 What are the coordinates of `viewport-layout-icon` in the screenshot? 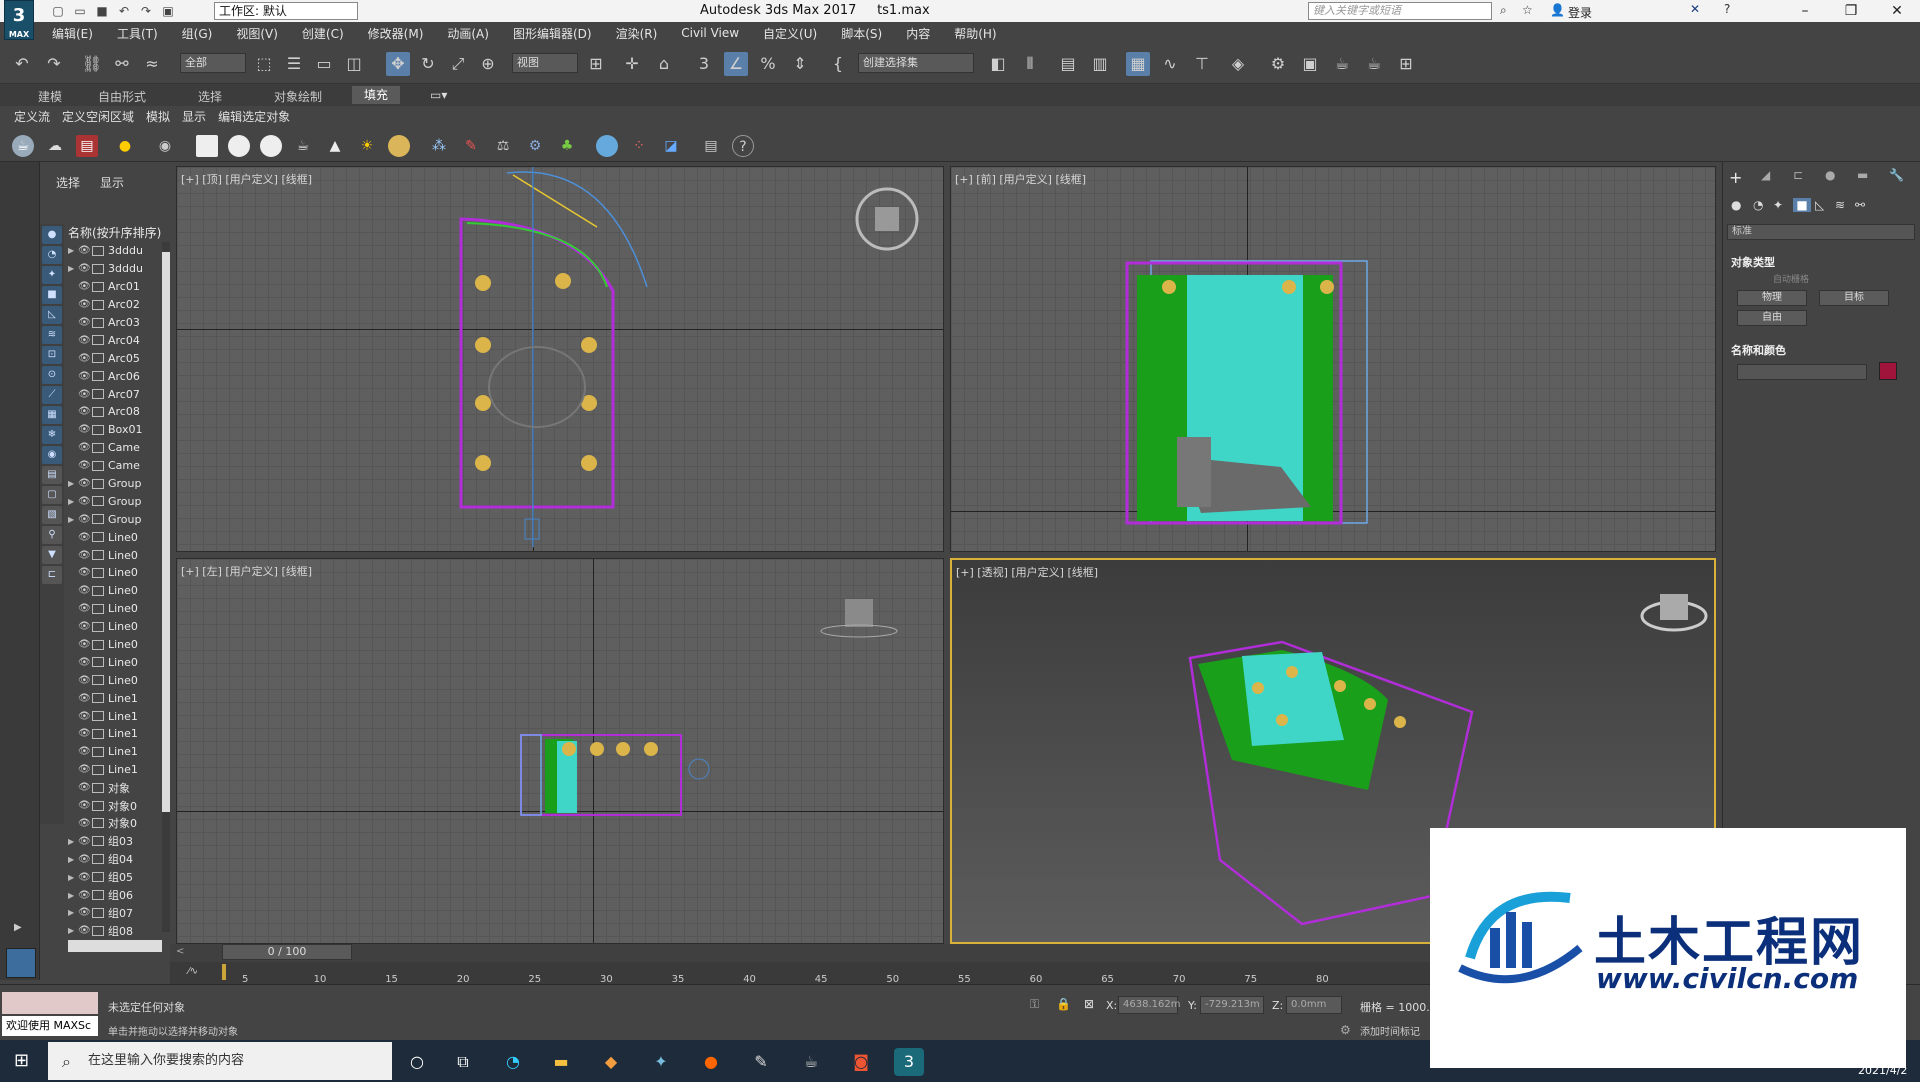 It's located at (21, 963).